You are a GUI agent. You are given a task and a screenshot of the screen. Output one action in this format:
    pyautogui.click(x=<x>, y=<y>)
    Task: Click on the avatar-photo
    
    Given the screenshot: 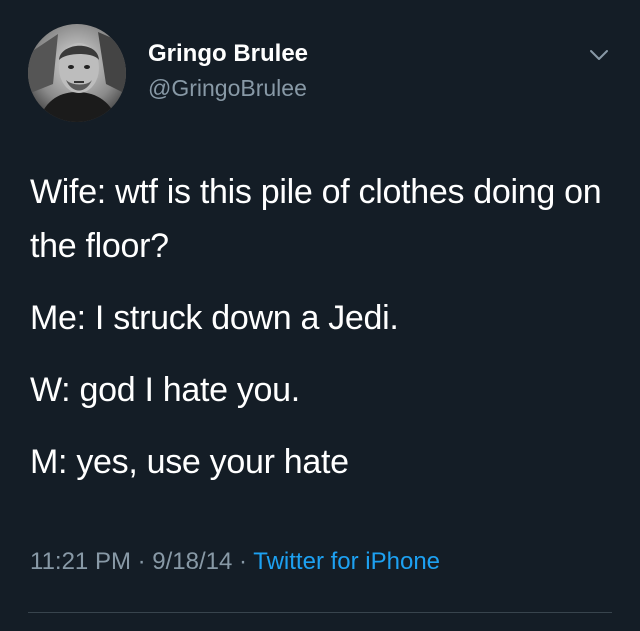 What is the action you would take?
    pyautogui.click(x=77, y=73)
    